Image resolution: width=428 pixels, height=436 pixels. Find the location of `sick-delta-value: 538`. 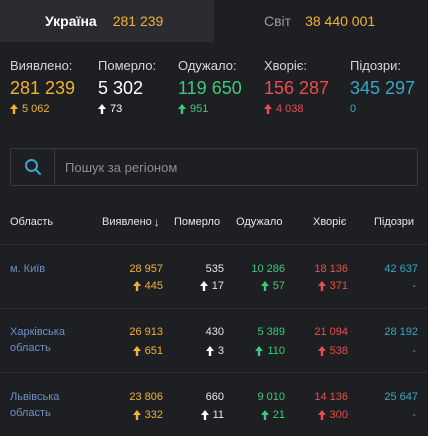

sick-delta-value: 538 is located at coordinates (338, 351).